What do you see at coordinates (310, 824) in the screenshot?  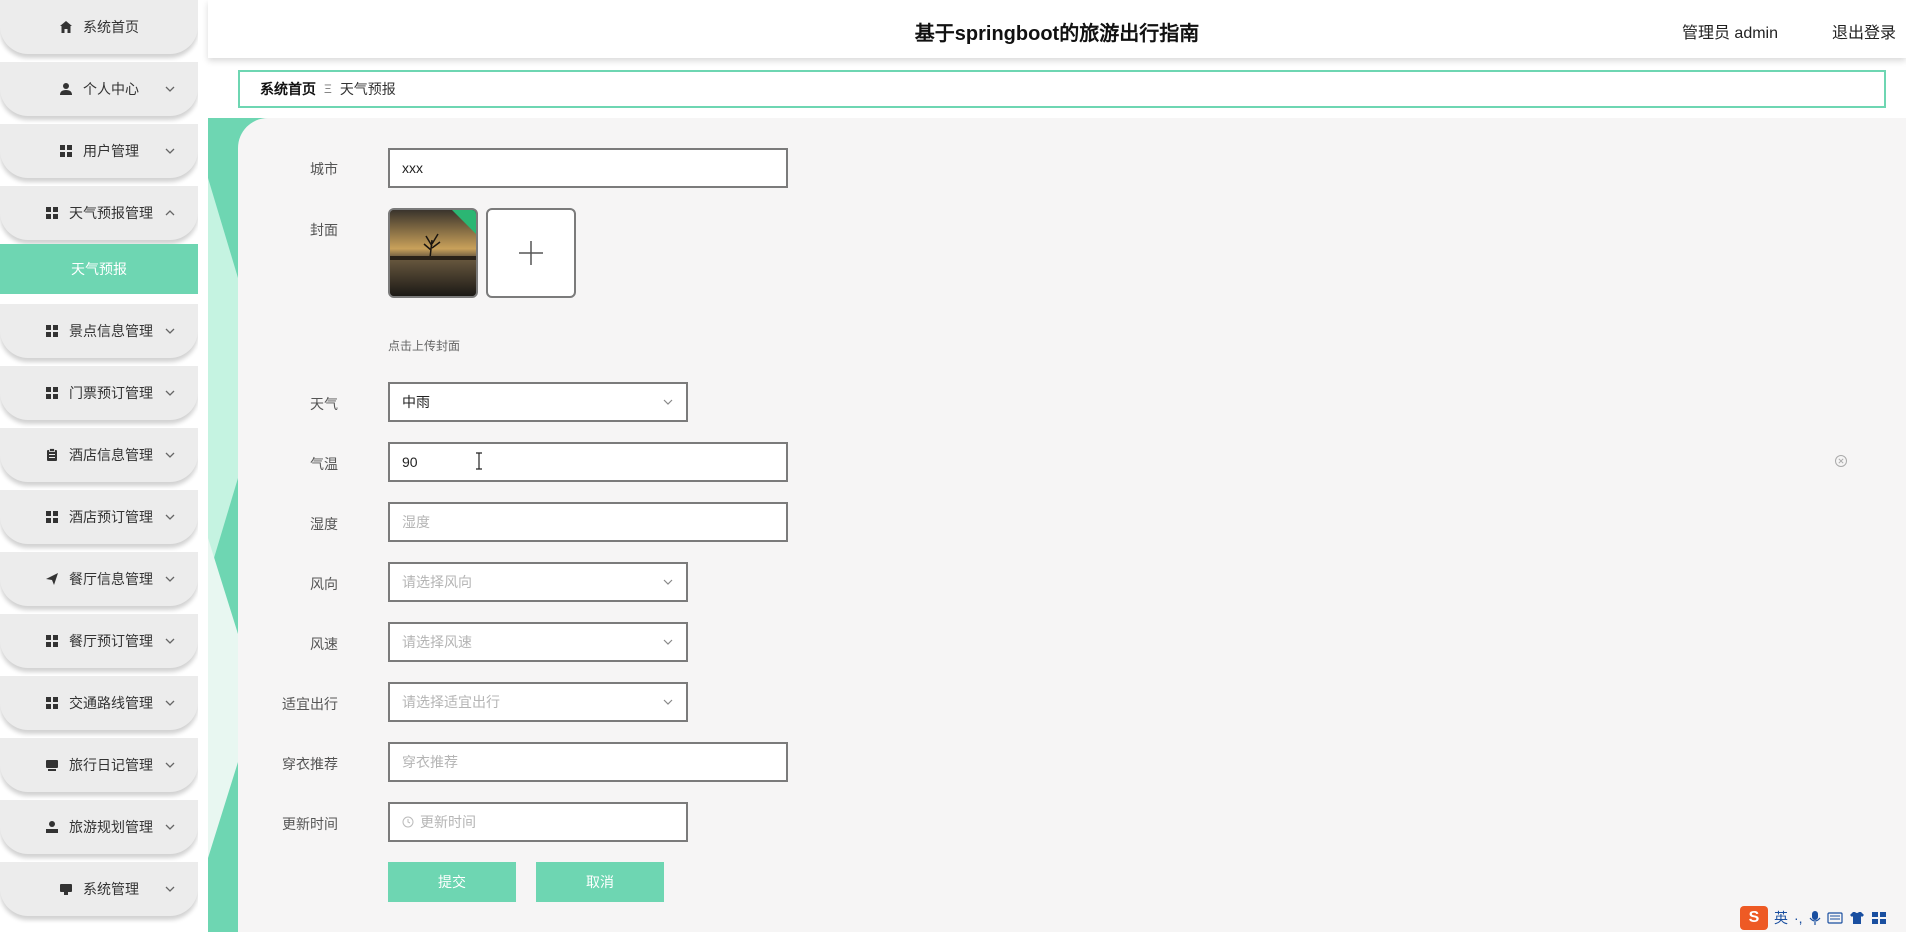 I see `update-time-label: 更新时间` at bounding box center [310, 824].